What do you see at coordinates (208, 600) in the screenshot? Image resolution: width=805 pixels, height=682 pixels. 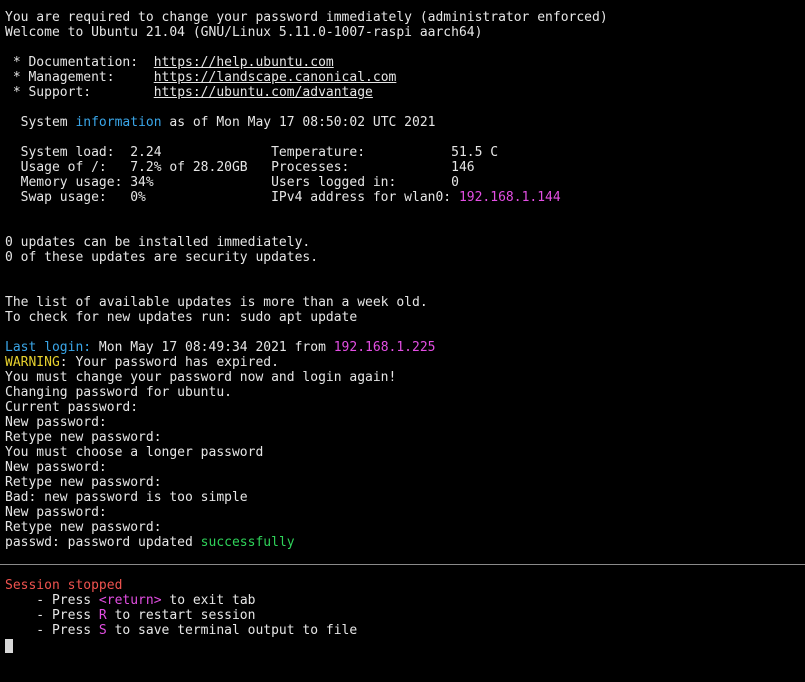 I see `exit-tab-text: to exit tab` at bounding box center [208, 600].